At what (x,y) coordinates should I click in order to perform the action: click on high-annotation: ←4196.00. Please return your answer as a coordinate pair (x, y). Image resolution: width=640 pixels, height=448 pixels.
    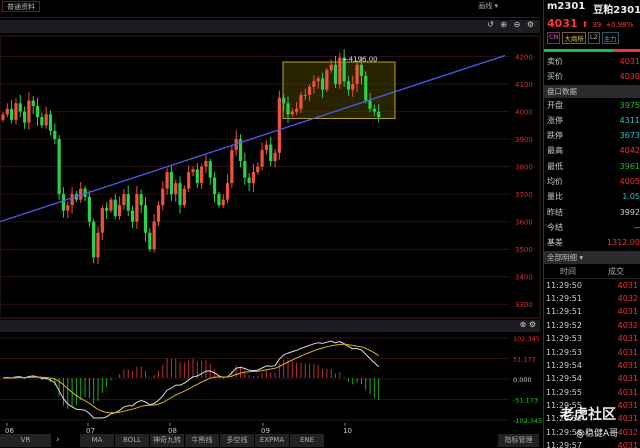
    Looking at the image, I should click on (360, 60).